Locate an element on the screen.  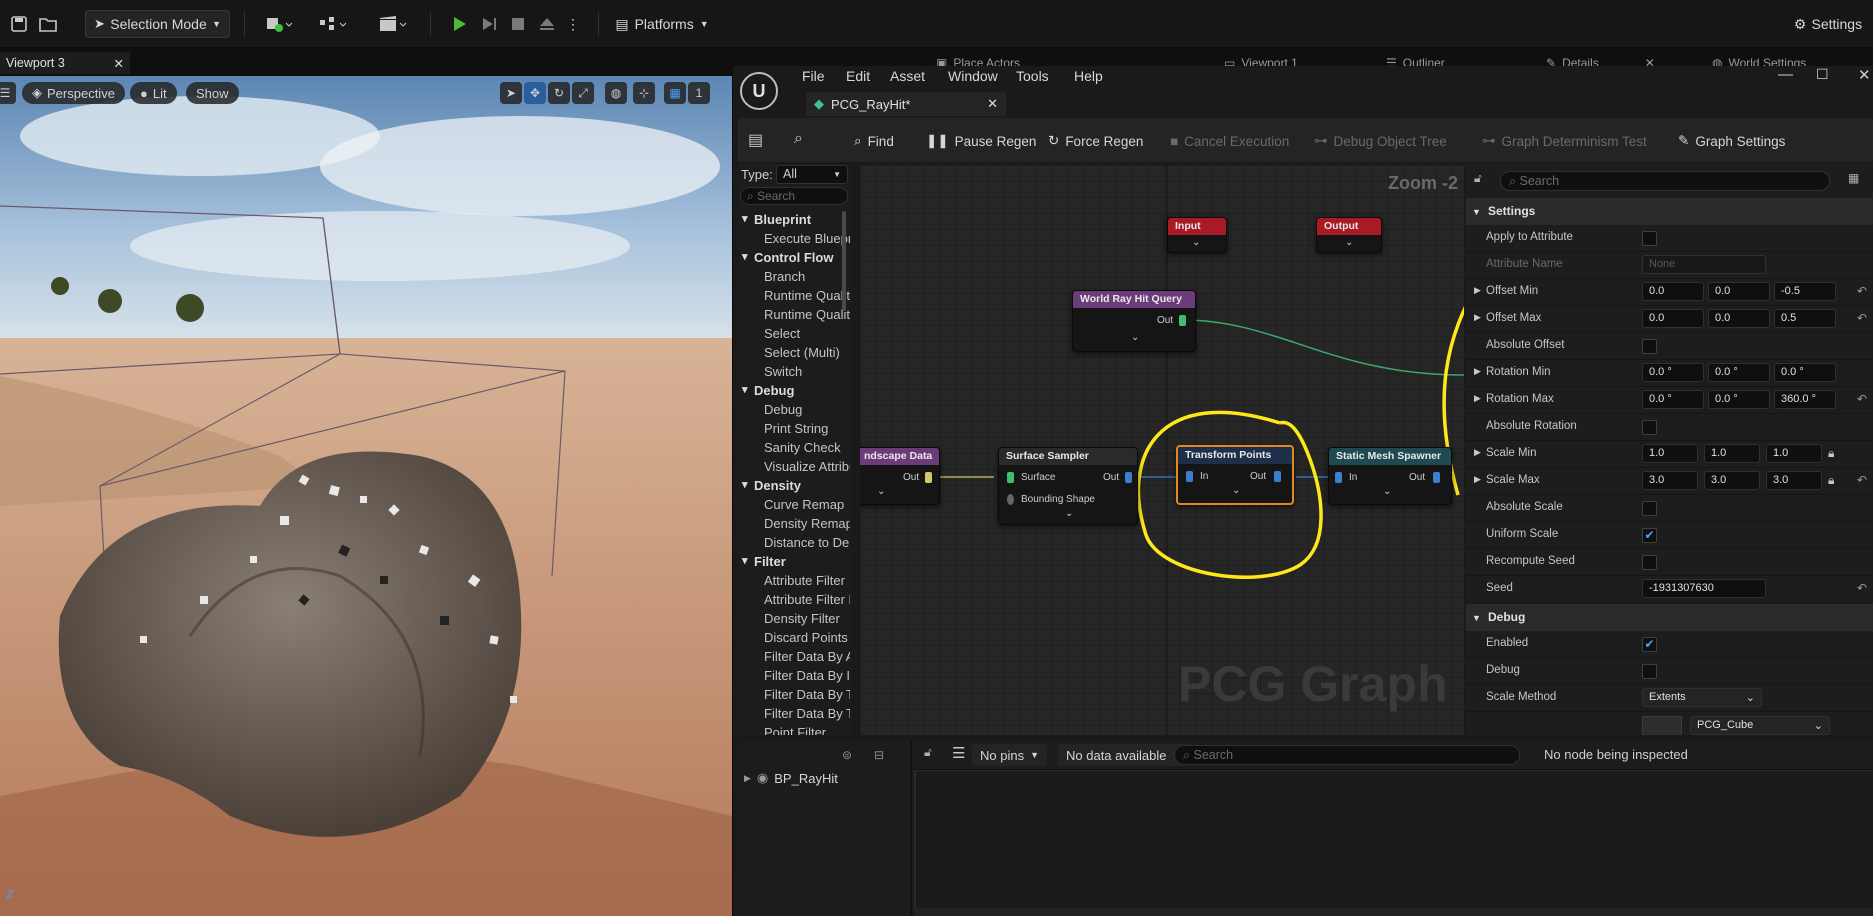
palette-category: ▾ Density is located at coordinates (771, 485).